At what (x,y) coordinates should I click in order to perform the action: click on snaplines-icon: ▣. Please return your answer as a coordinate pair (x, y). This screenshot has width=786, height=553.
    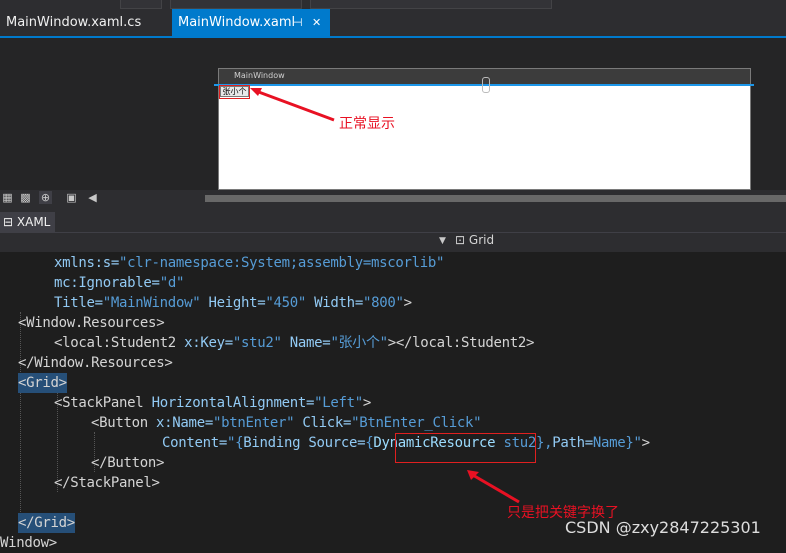
    Looking at the image, I should click on (71, 197).